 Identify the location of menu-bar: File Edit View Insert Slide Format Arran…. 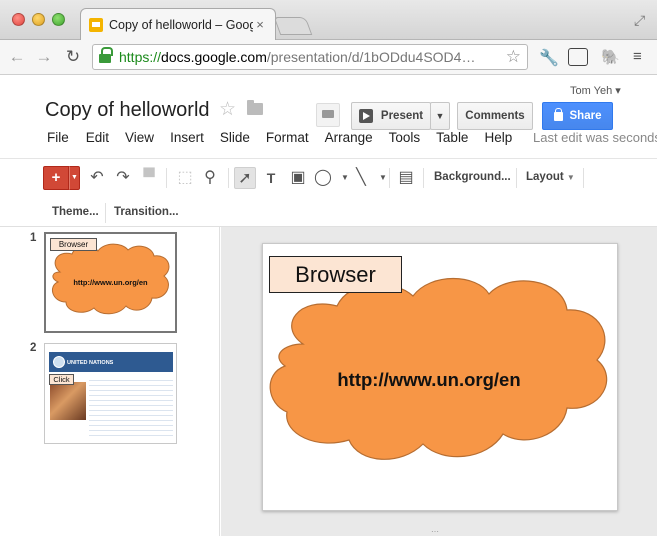
(279, 139).